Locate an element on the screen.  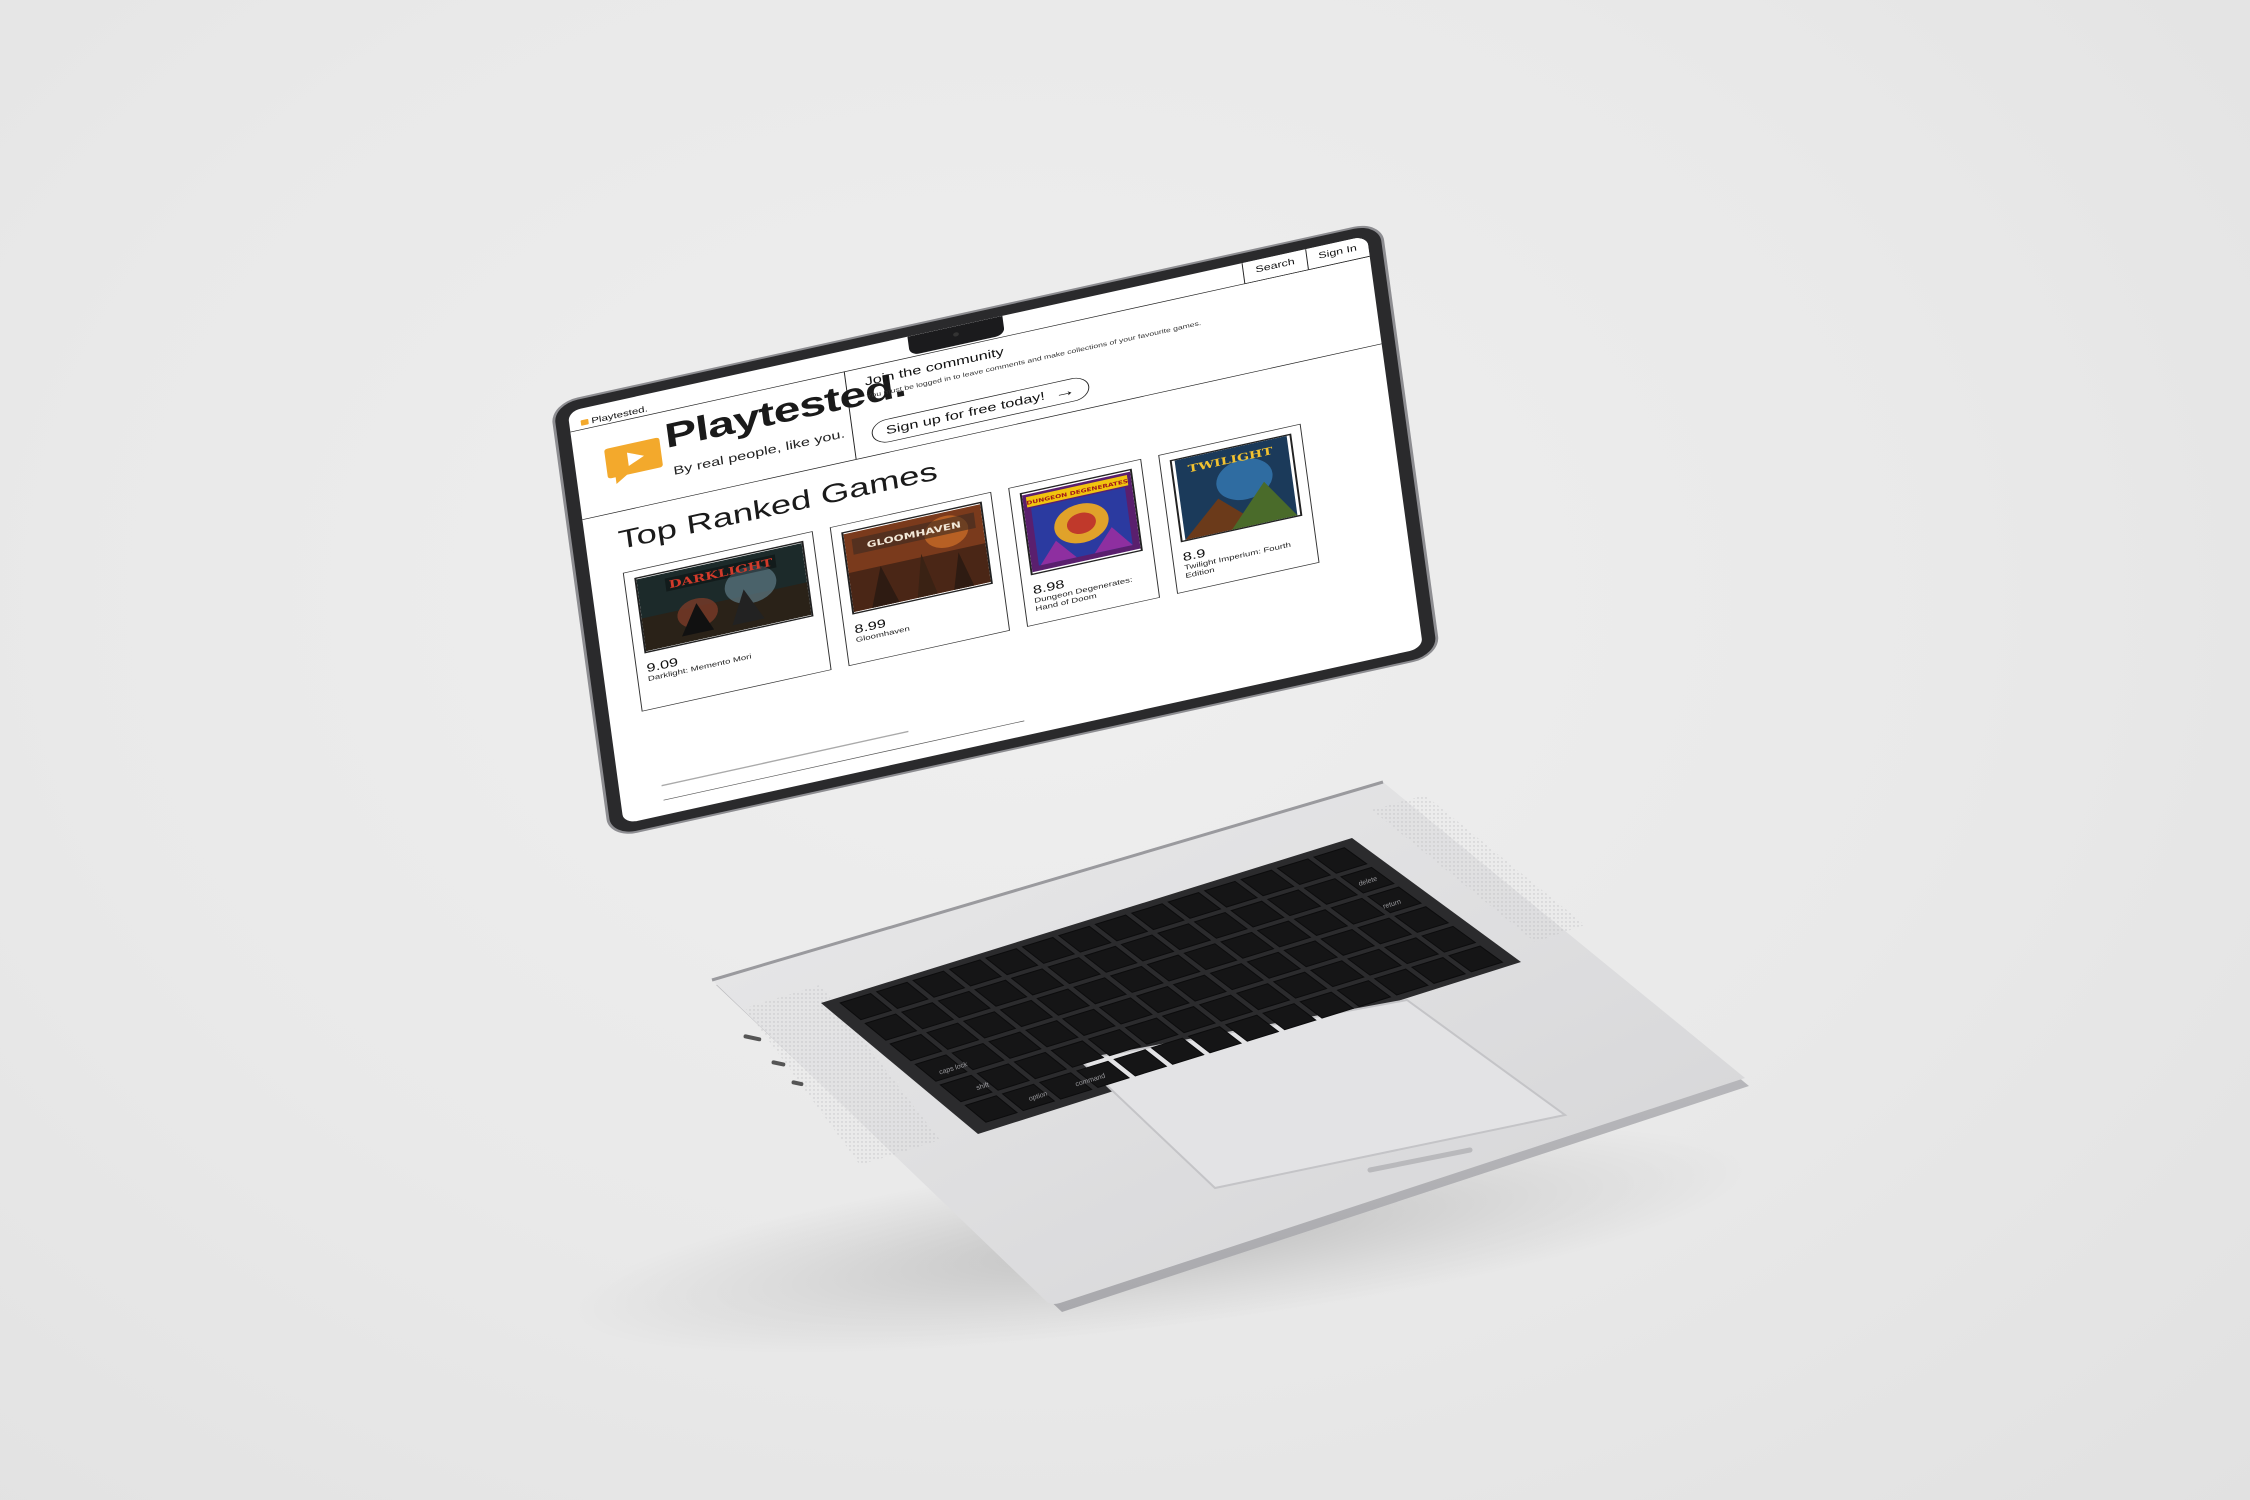
brand-mark-icon is located at coordinates (584, 422).